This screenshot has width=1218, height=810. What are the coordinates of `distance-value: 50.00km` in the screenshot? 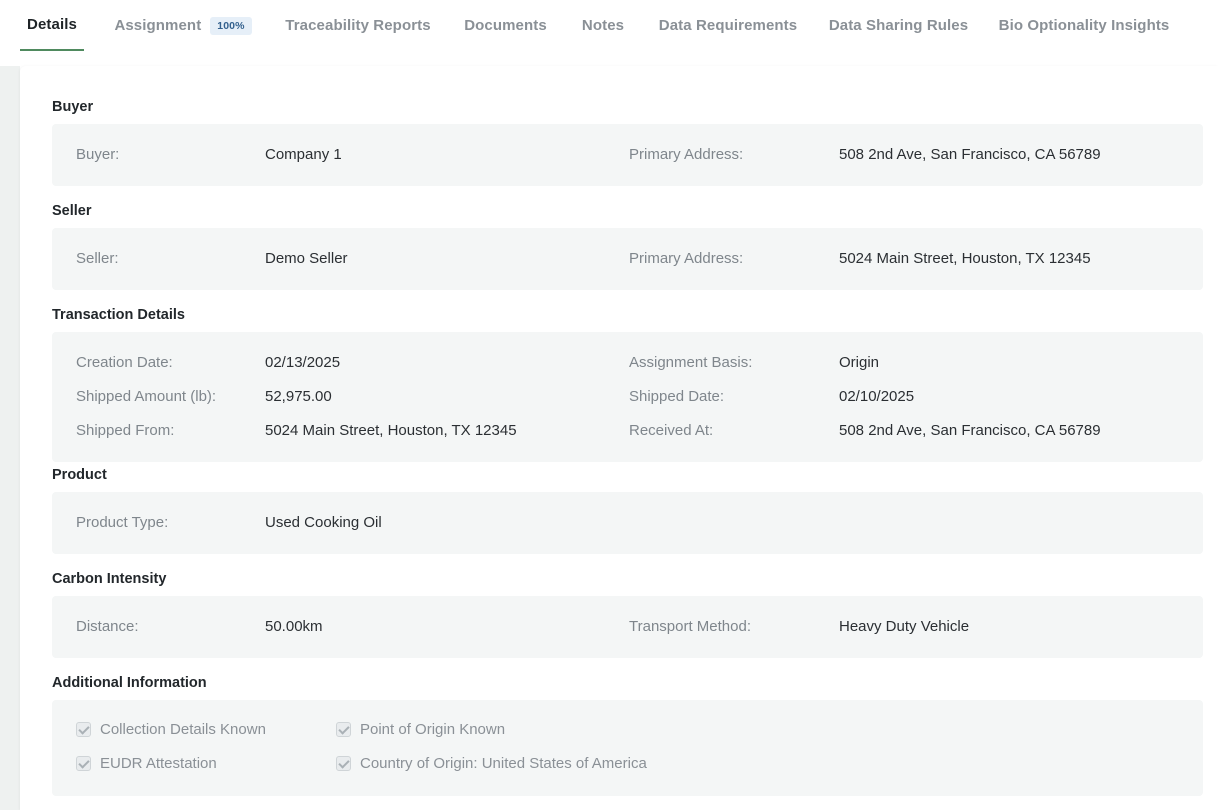 It's located at (294, 626).